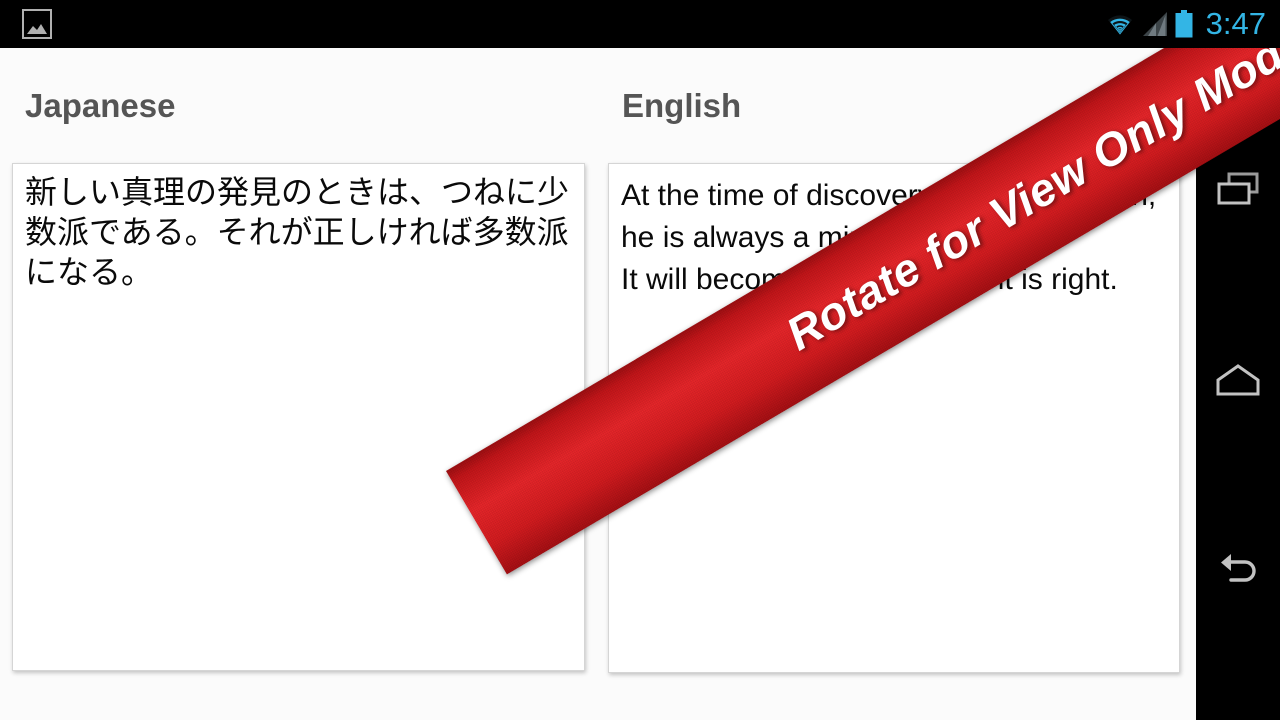  Describe the element at coordinates (682, 105) in the screenshot. I see `english-pane-title: English` at that location.